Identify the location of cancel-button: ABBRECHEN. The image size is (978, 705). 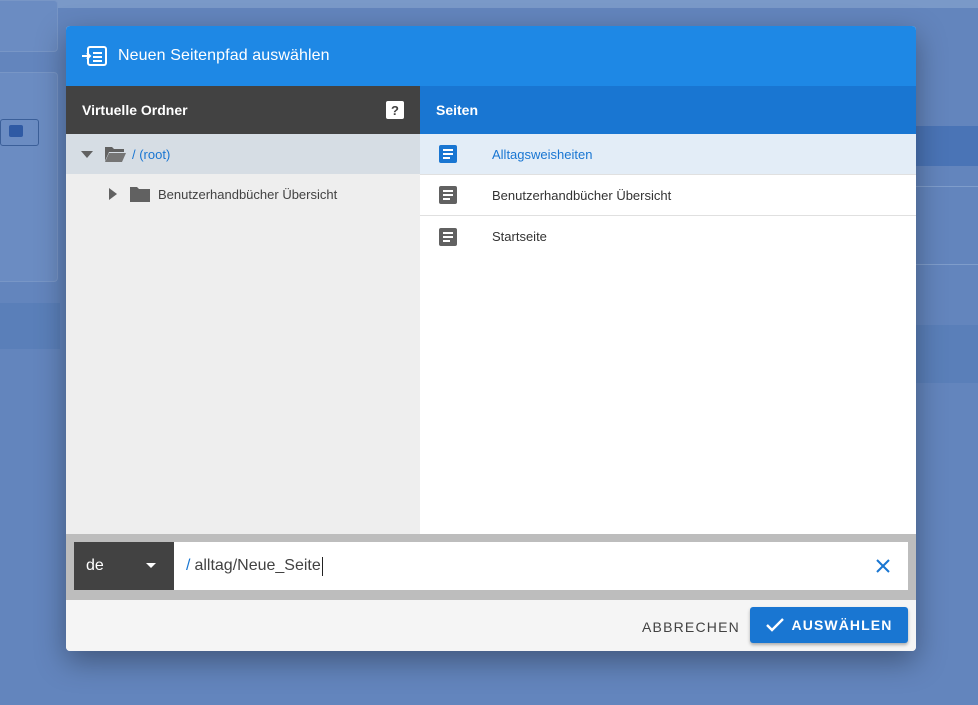
(691, 627).